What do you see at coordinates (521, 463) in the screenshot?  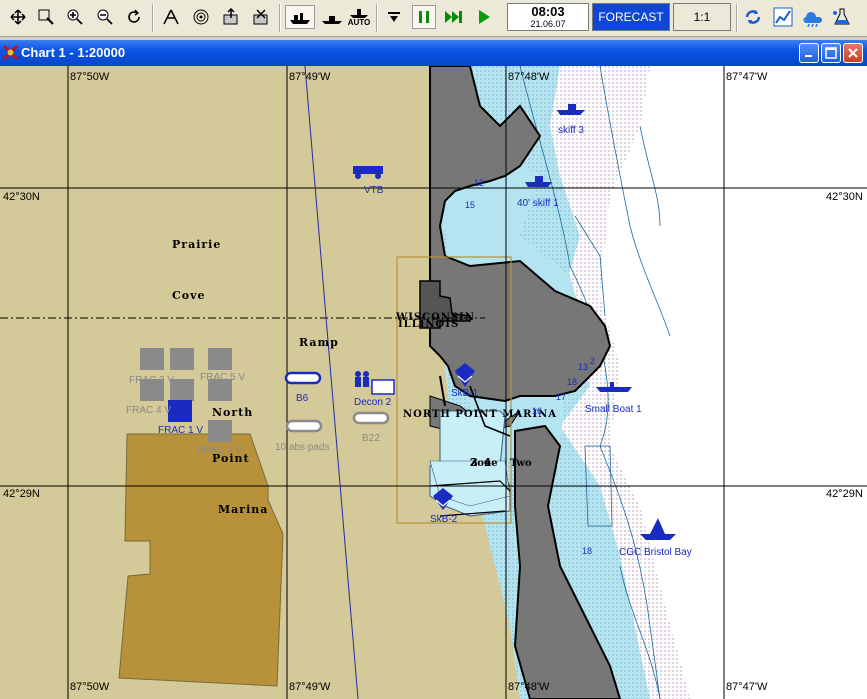 I see `place-two: Two` at bounding box center [521, 463].